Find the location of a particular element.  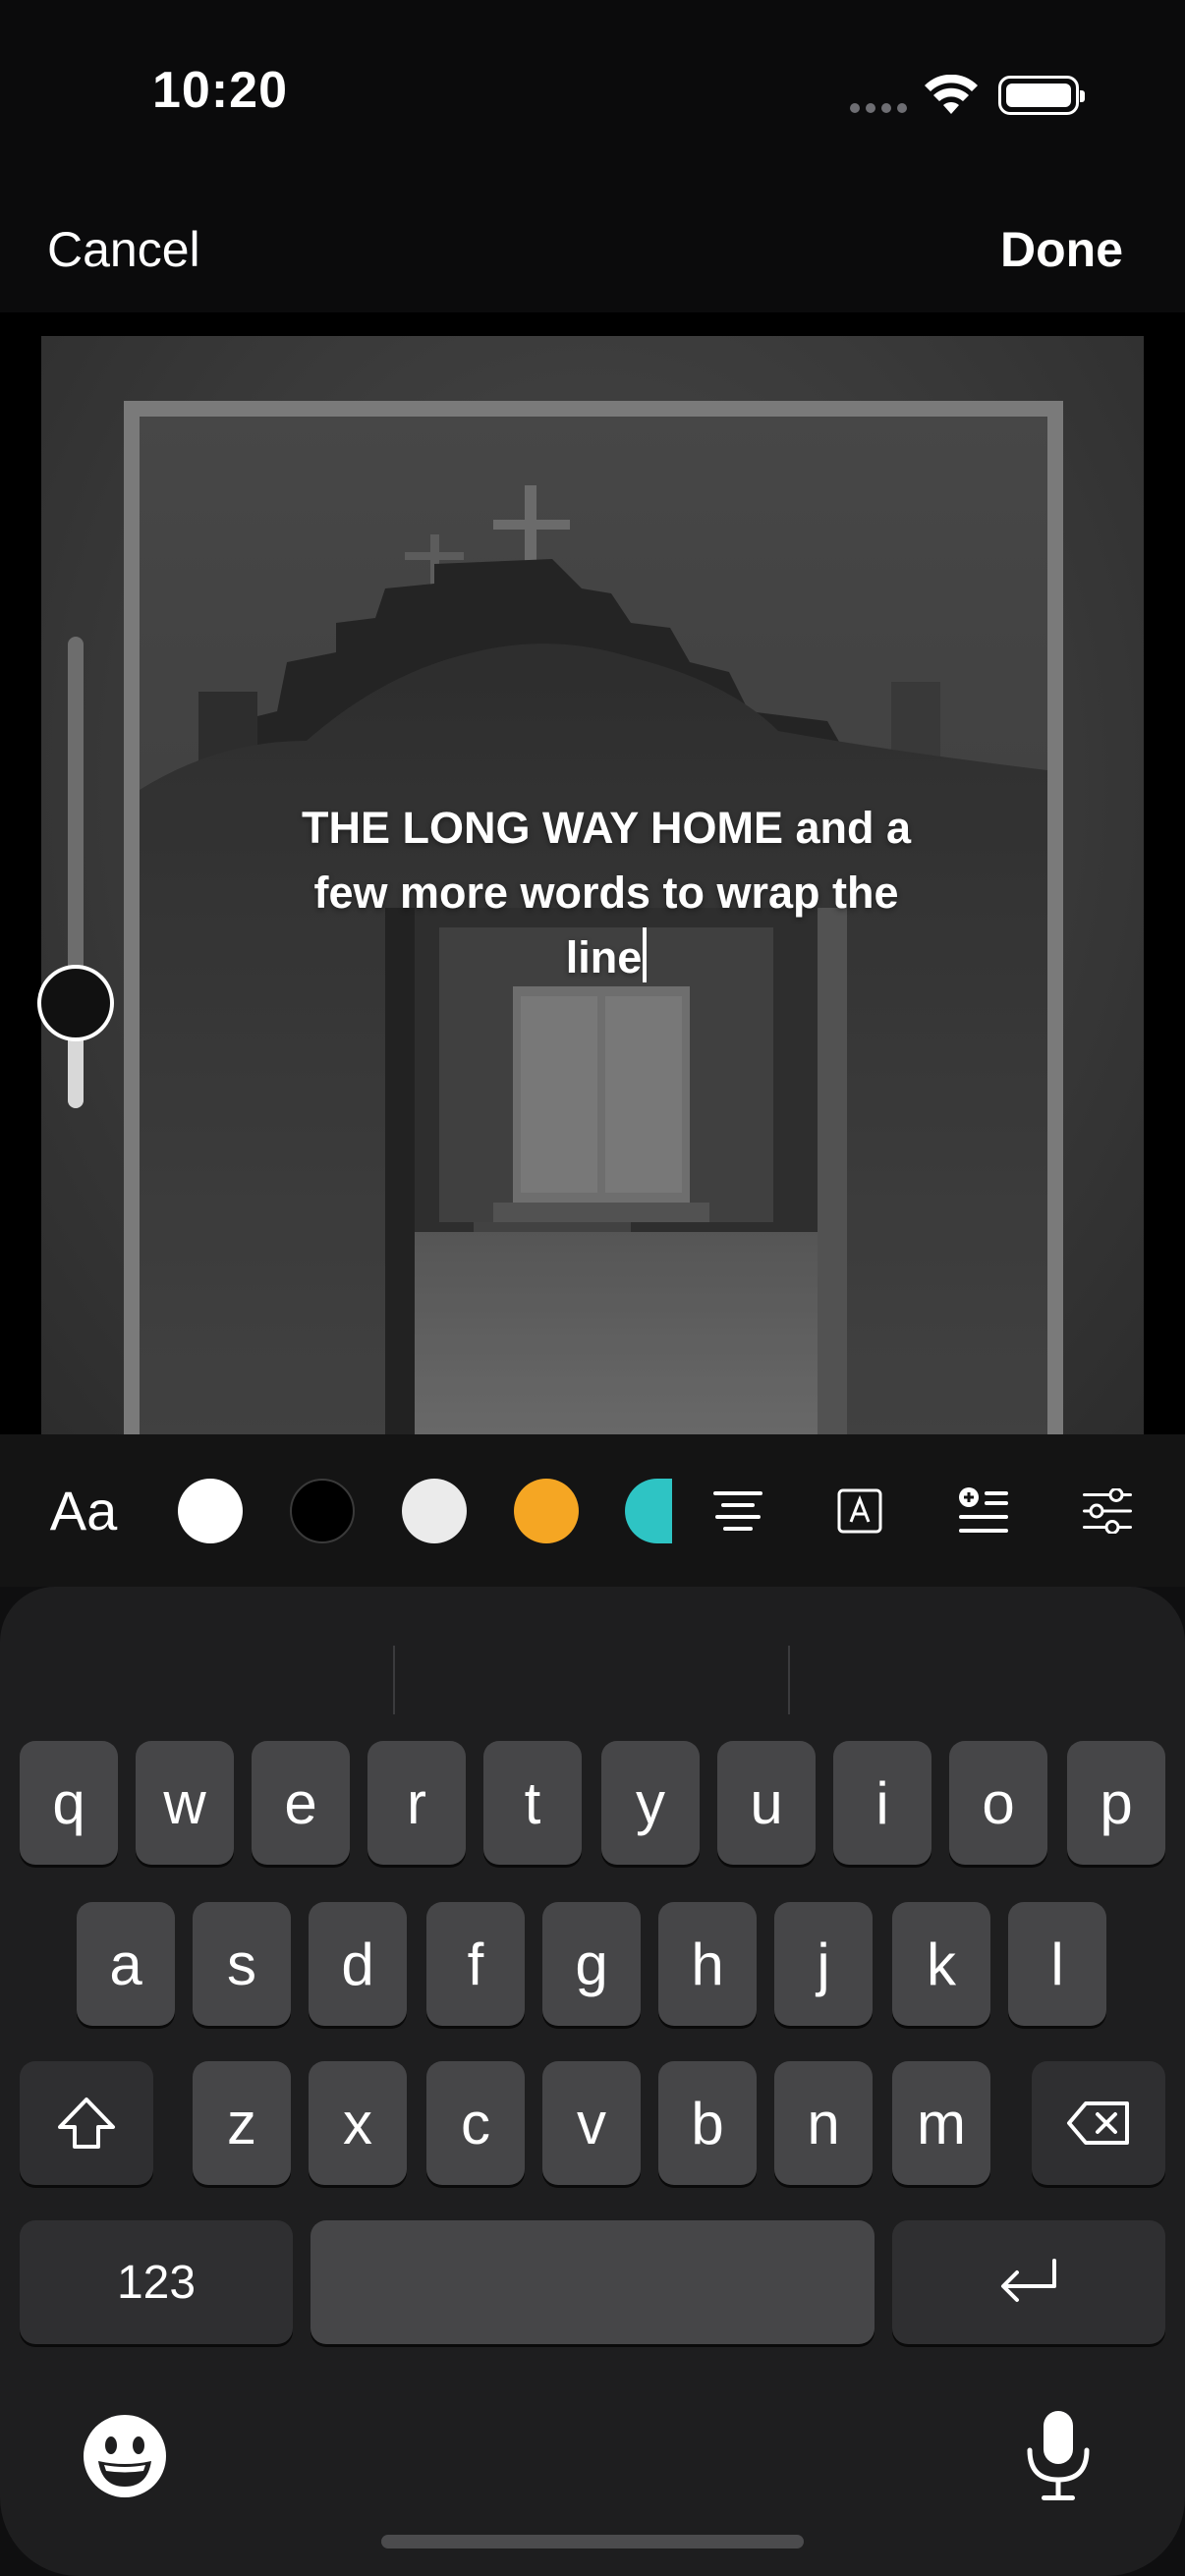

key-s: s is located at coordinates (242, 1964).